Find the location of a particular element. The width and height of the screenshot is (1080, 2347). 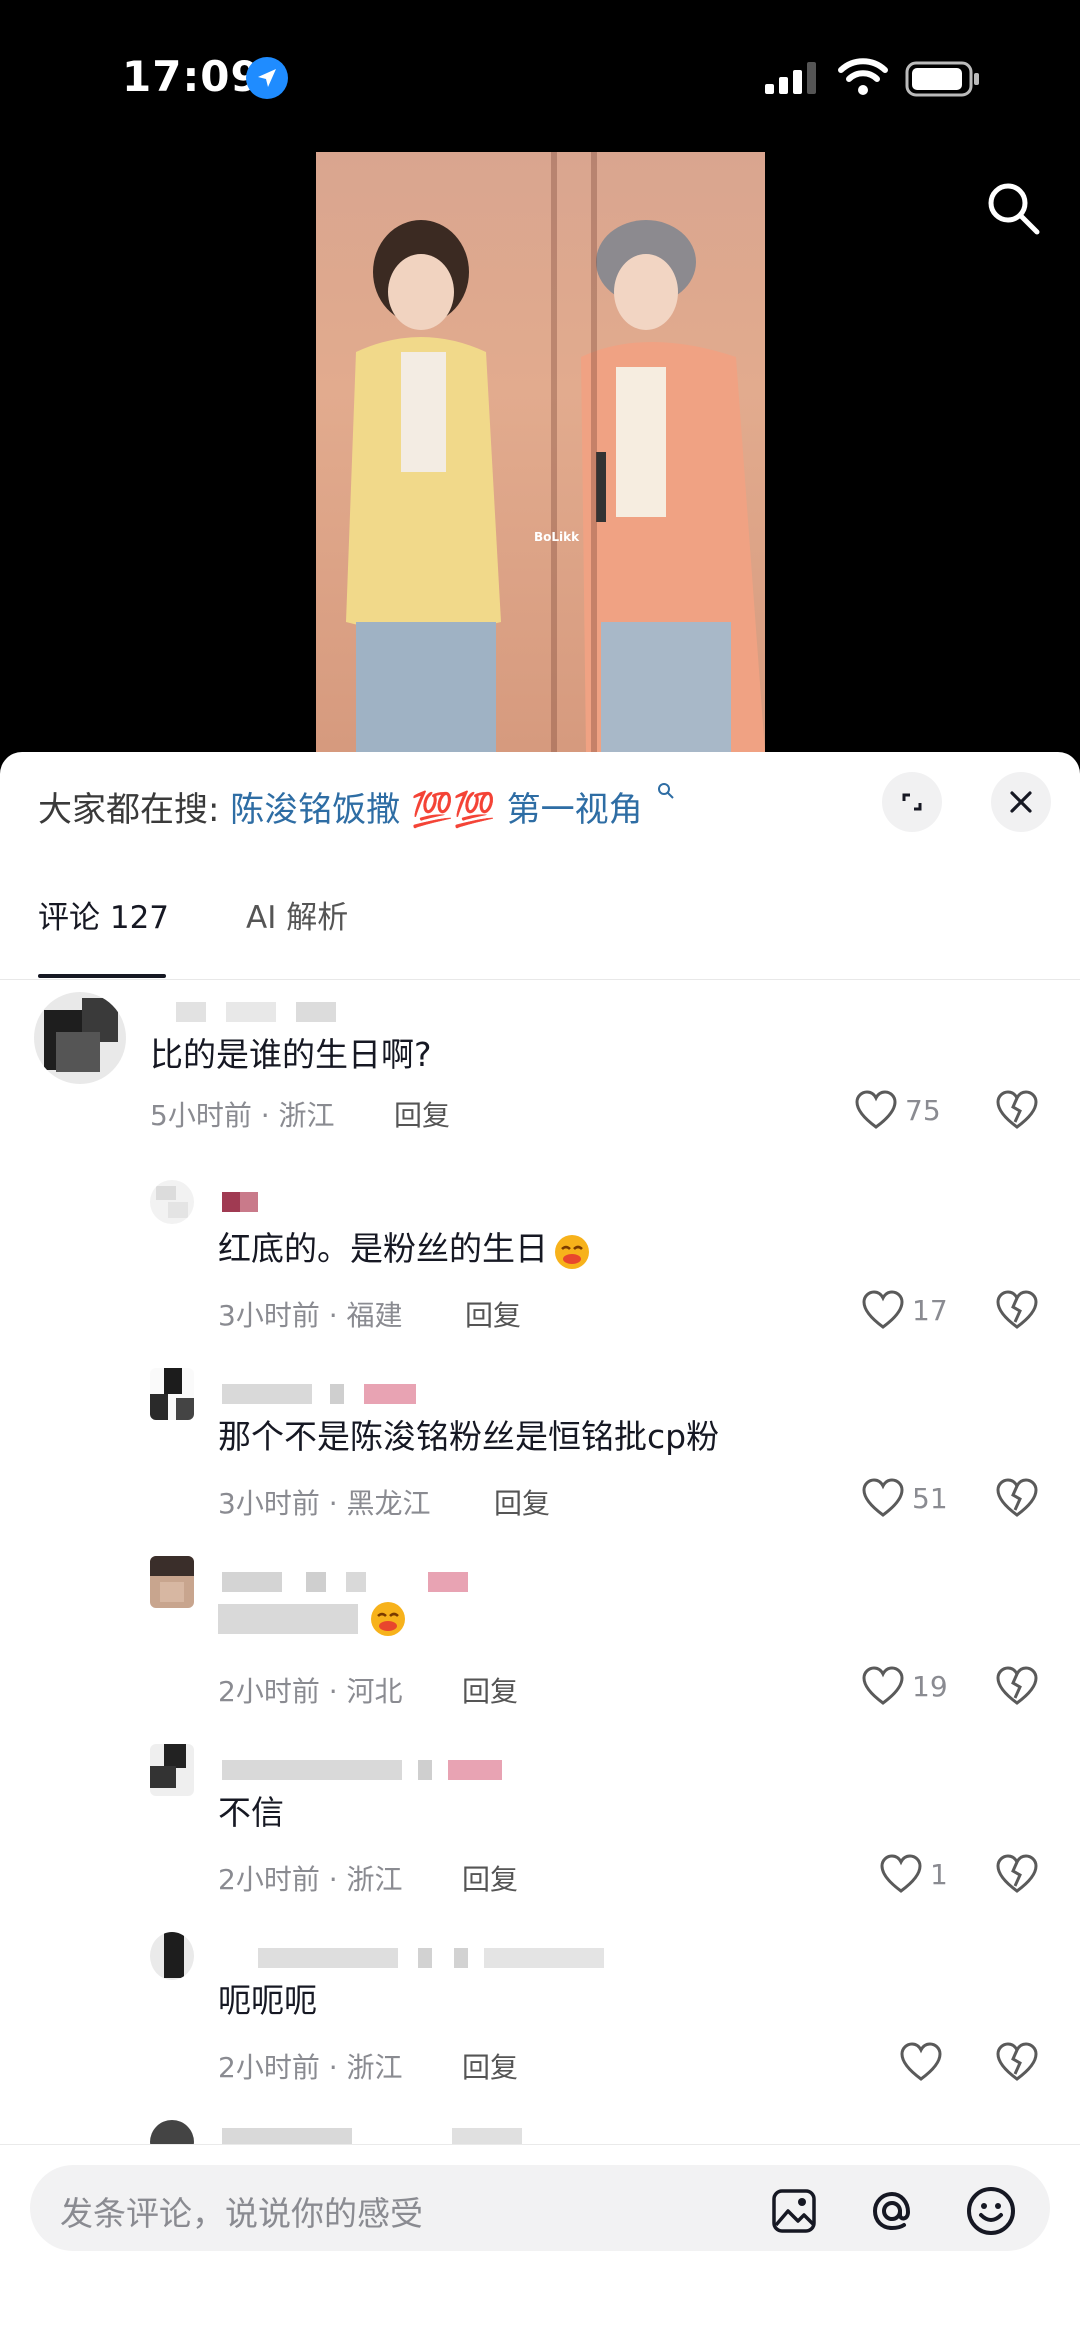

comment-text: 那个不是陈浚铭粉丝是恒铭批cp粉 is located at coordinates (469, 1436).